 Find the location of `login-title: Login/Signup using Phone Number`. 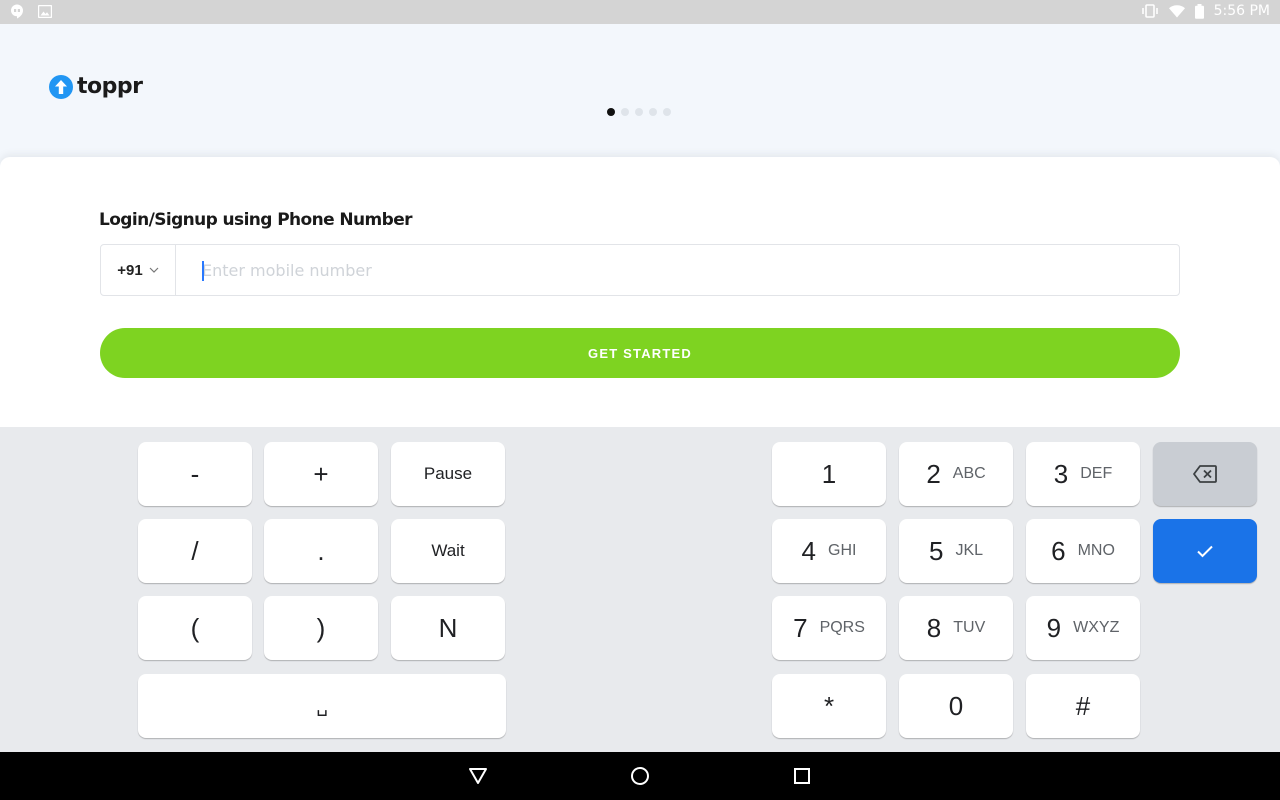

login-title: Login/Signup using Phone Number is located at coordinates (256, 220).